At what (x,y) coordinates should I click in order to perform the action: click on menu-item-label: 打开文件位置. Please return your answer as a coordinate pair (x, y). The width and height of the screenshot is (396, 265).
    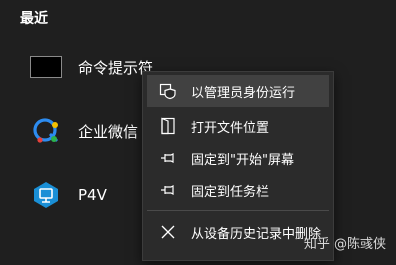
    Looking at the image, I should click on (230, 128).